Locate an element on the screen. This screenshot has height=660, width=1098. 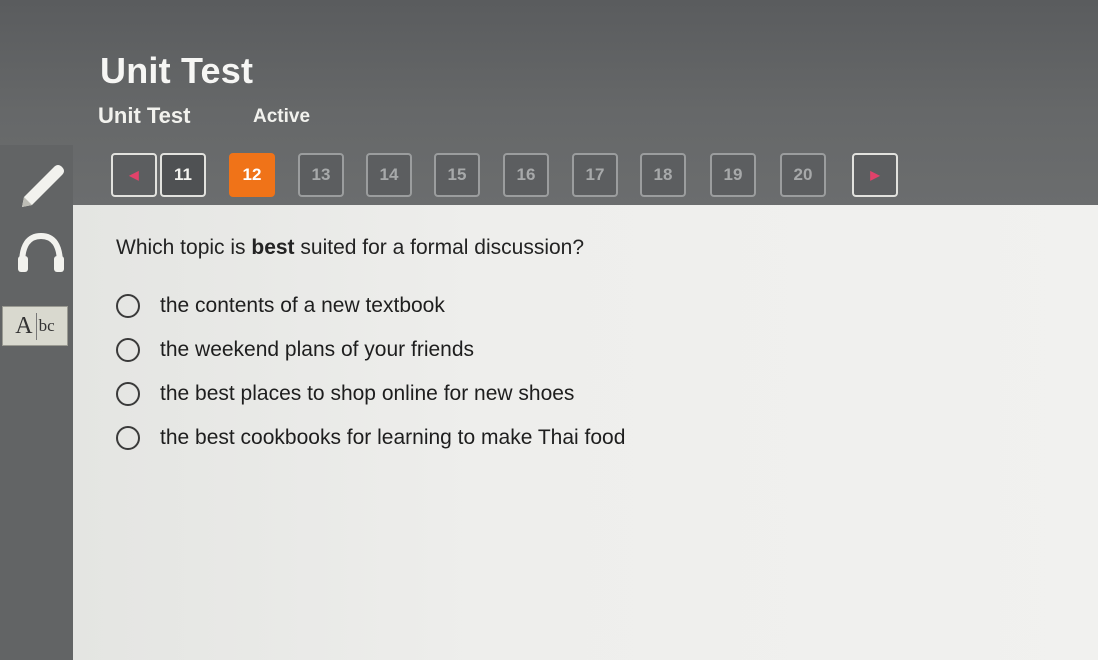
next-question-button: ▶ is located at coordinates (875, 175).